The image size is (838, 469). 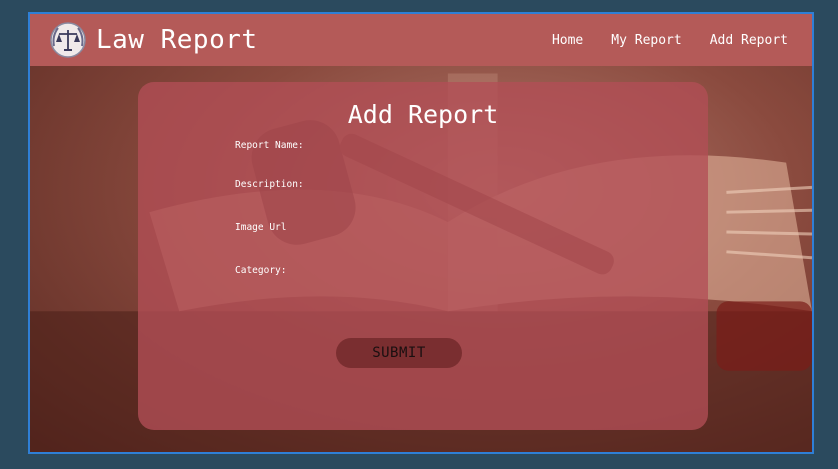 I want to click on nav-home-link: Home, so click(x=567, y=40).